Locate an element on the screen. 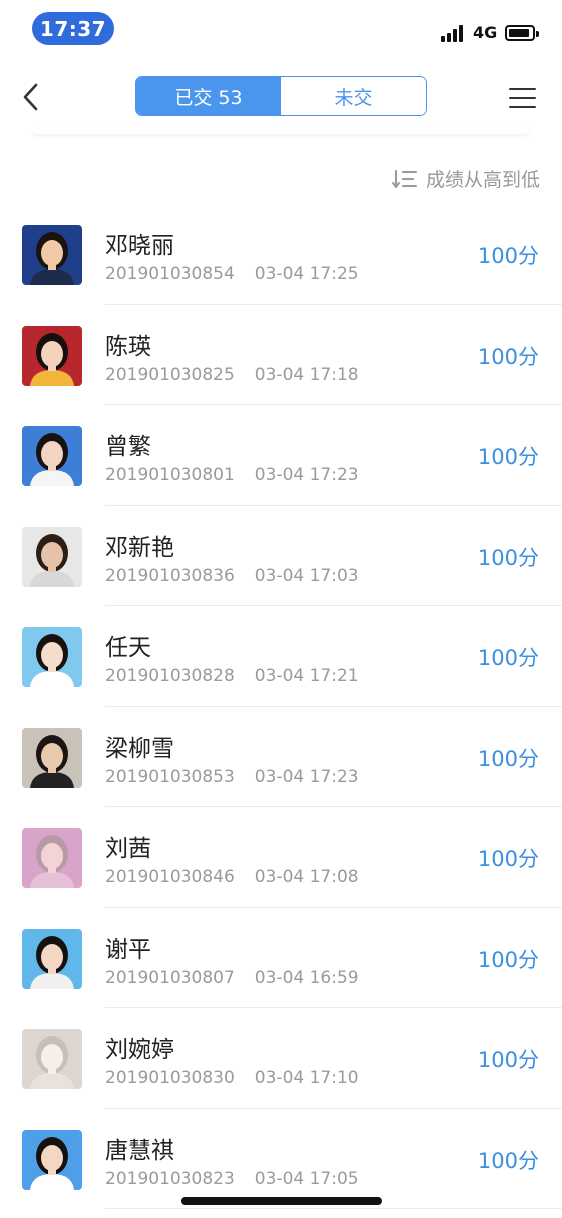 This screenshot has width=562, height=1218. student-meta: 201901030836 03-04 17:03 is located at coordinates (232, 576).